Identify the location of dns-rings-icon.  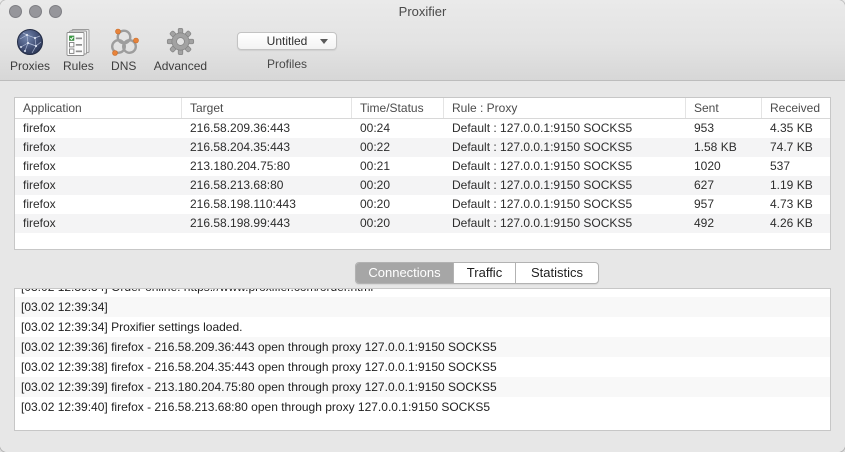
(124, 41).